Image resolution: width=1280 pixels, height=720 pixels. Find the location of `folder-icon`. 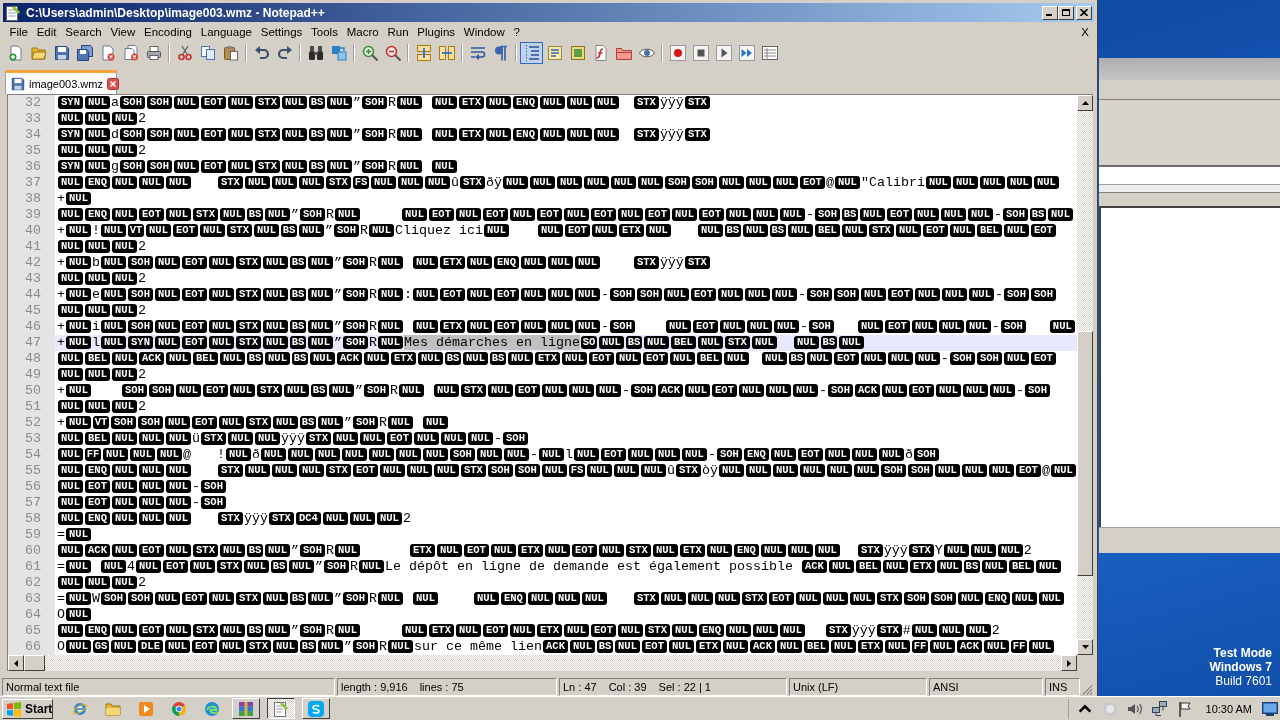

folder-icon is located at coordinates (38, 53).